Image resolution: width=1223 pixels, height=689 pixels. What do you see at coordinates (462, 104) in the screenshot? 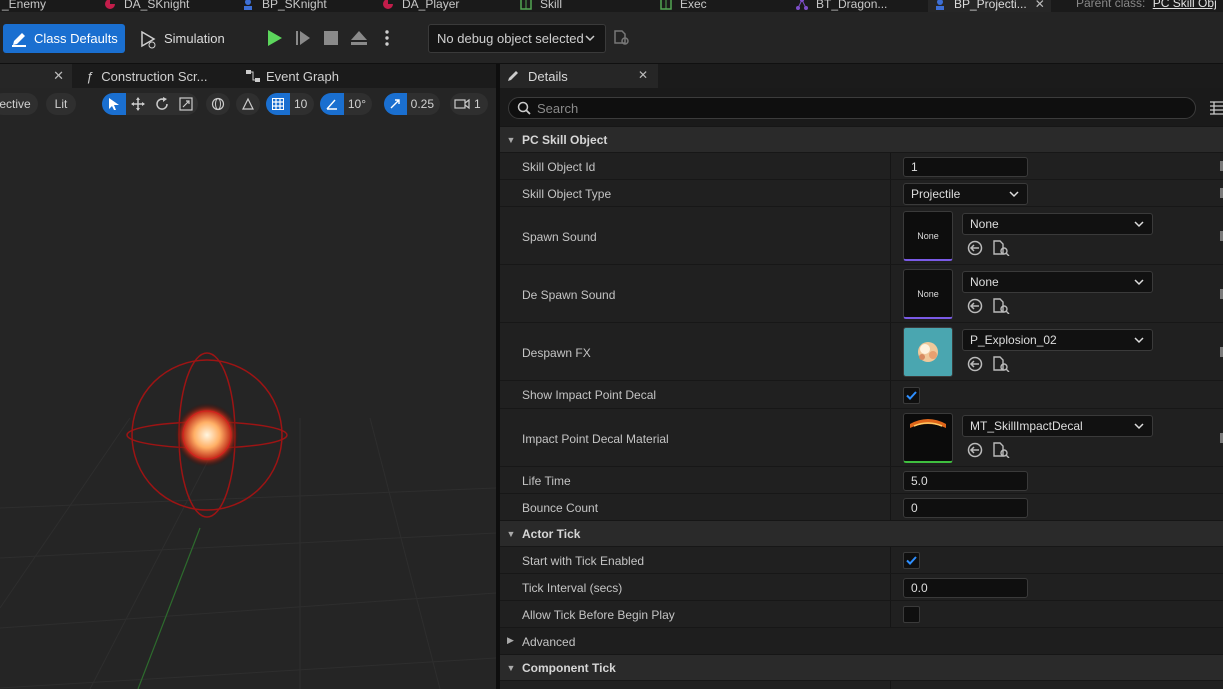
I see `camera-icon` at bounding box center [462, 104].